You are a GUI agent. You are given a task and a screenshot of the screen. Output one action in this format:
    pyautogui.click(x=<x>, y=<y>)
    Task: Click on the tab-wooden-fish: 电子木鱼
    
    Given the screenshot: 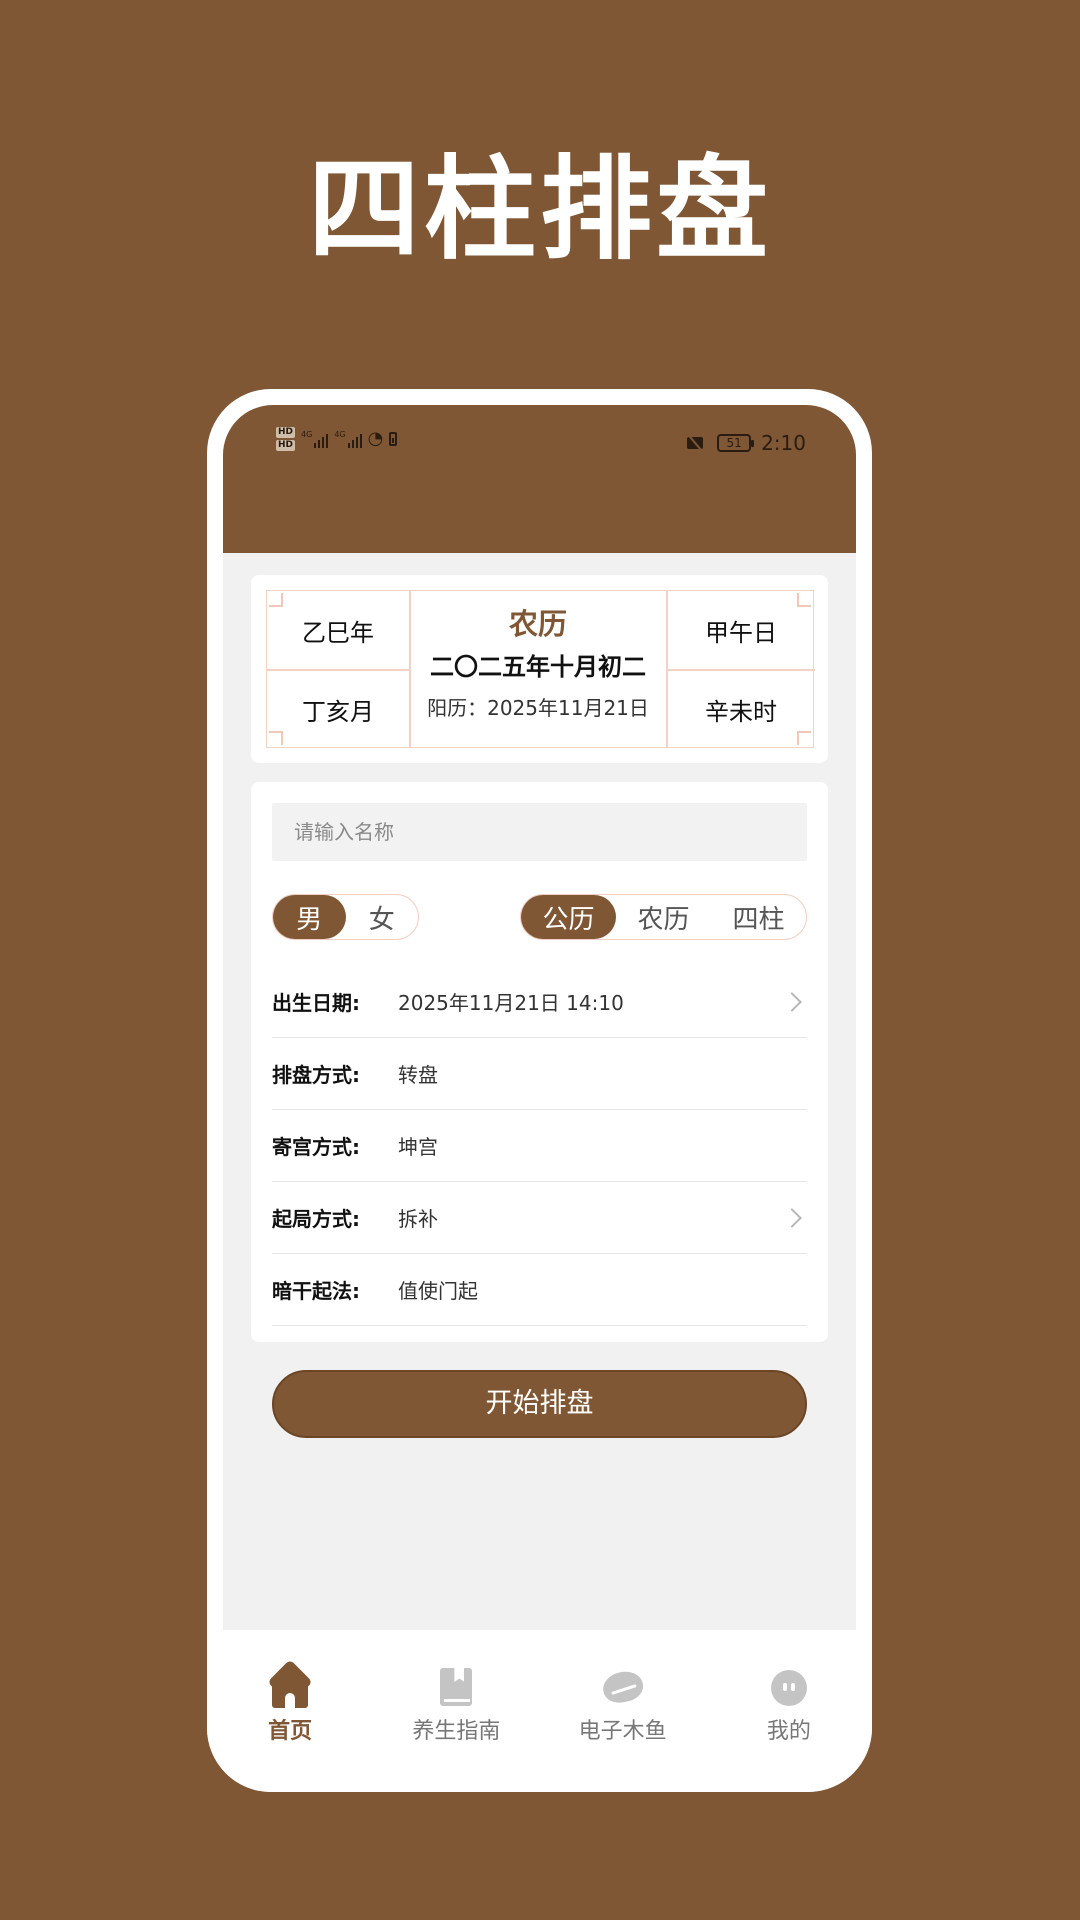 What is the action you would take?
    pyautogui.click(x=623, y=1711)
    